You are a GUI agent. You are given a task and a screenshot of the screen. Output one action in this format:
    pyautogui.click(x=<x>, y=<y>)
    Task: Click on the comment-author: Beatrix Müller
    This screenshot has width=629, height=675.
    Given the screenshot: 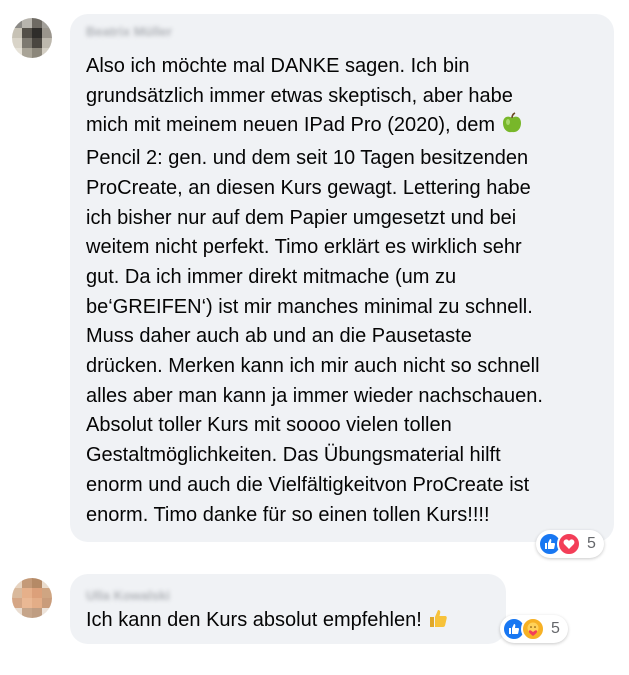 What is the action you would take?
    pyautogui.click(x=129, y=31)
    